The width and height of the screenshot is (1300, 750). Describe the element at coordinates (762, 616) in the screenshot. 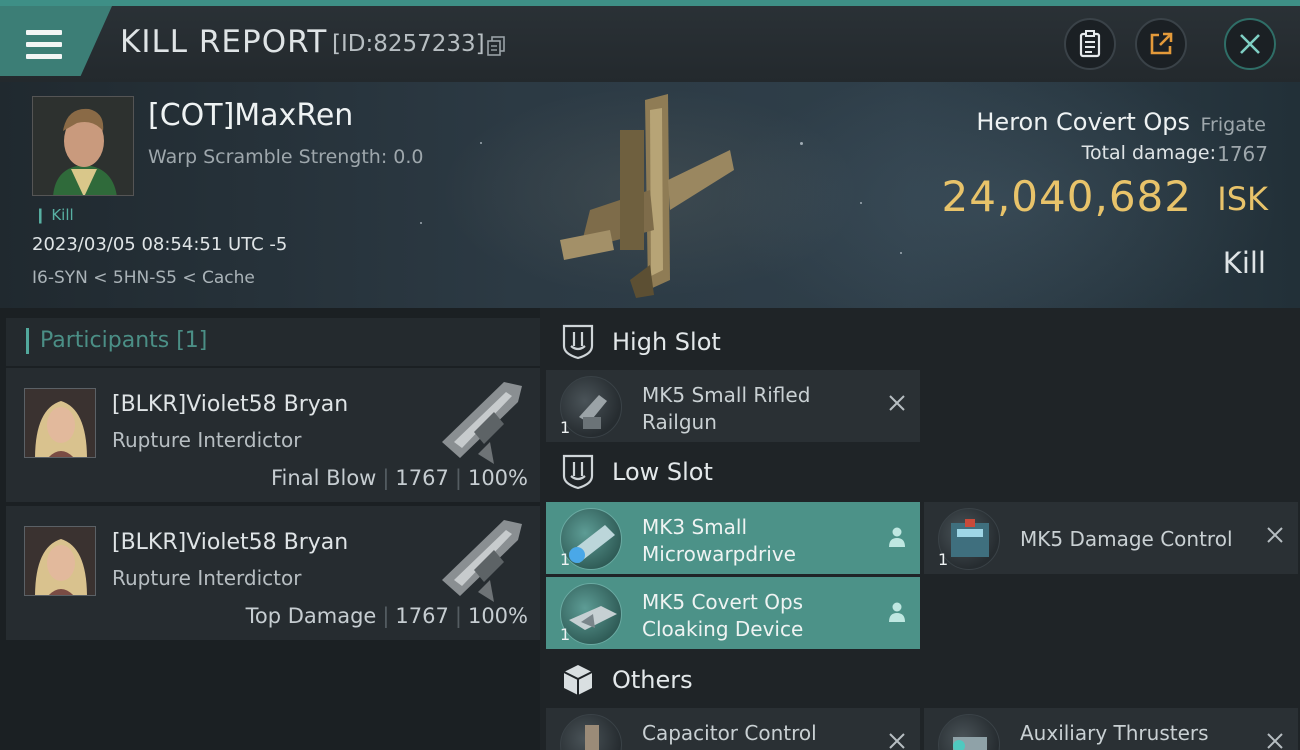

I see `module-name: MK5 Covert Ops Cloaking Device` at that location.